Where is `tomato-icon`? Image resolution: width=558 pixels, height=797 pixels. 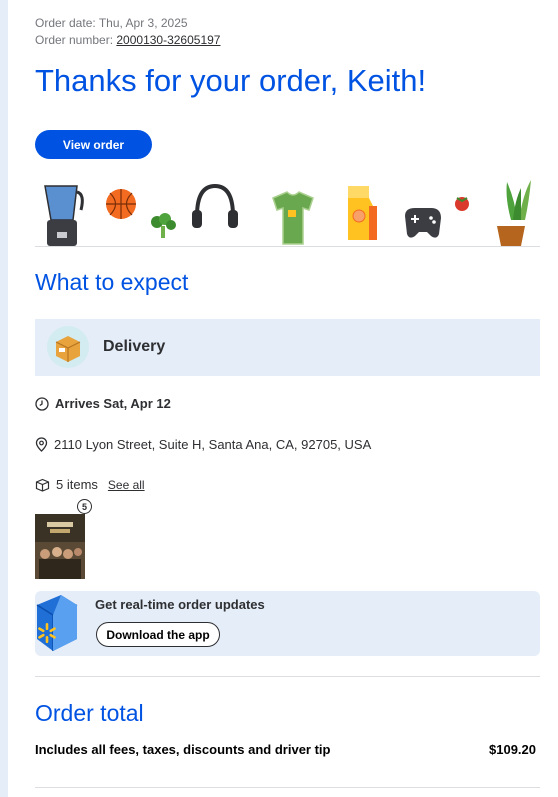 tomato-icon is located at coordinates (462, 204).